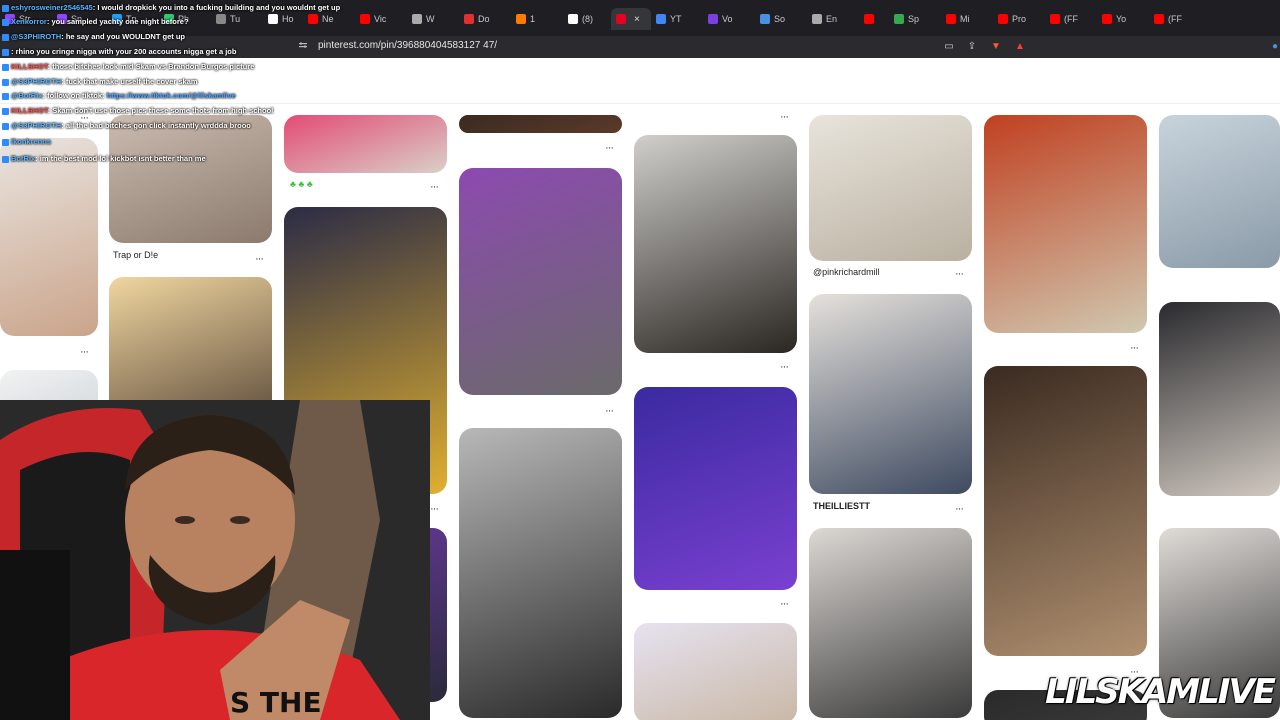 The width and height of the screenshot is (1280, 720). What do you see at coordinates (288, 19) in the screenshot?
I see `tab-label: Ho` at bounding box center [288, 19].